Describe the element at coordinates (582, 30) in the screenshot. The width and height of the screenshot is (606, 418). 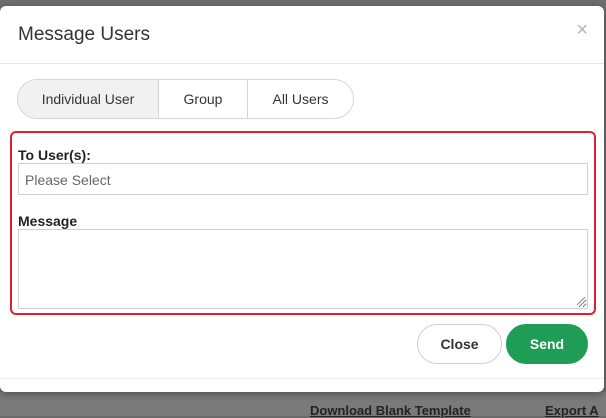
I see `close-icon: ×` at that location.